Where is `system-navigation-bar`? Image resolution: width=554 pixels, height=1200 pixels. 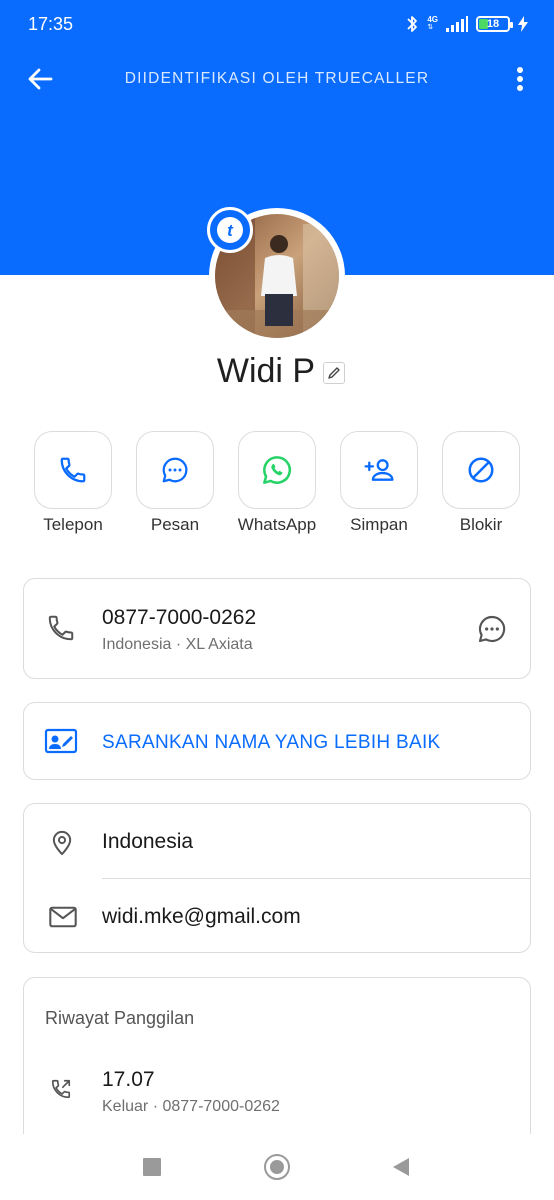 system-navigation-bar is located at coordinates (277, 1167).